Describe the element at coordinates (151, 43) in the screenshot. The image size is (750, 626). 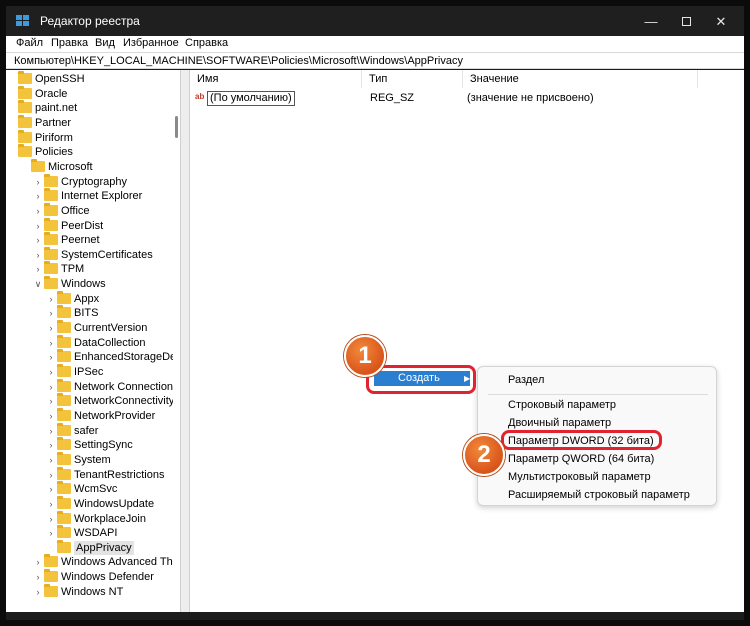
I see `menu-favorites: Избранное` at that location.